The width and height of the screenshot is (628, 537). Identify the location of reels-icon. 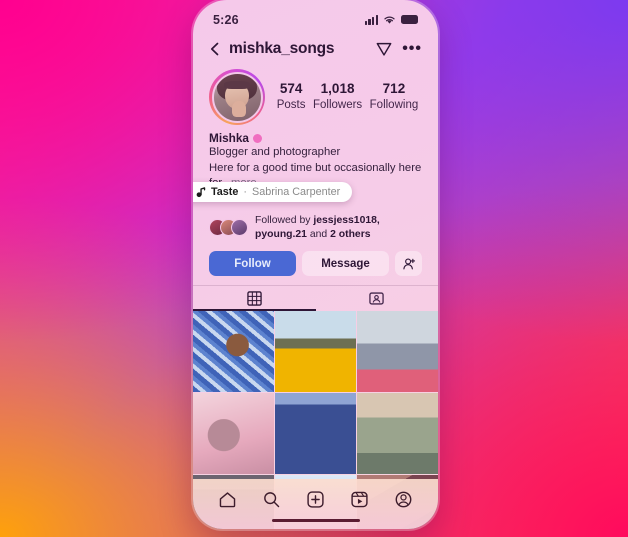
(359, 499).